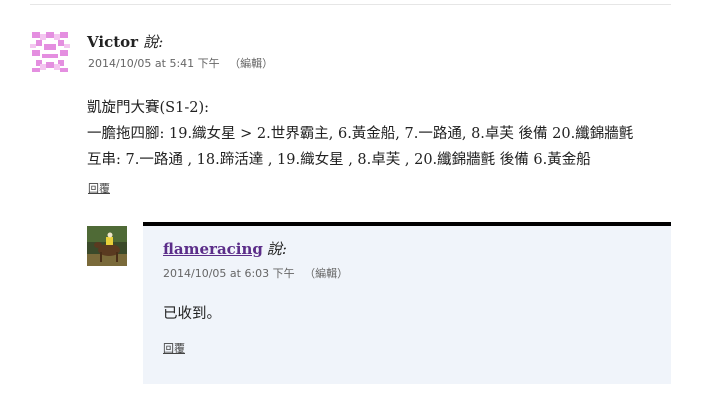  I want to click on comment-body: 已收到。, so click(192, 314).